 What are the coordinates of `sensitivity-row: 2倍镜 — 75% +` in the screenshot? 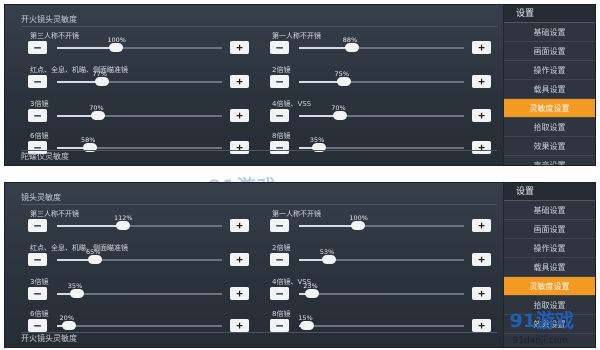 It's located at (382, 80).